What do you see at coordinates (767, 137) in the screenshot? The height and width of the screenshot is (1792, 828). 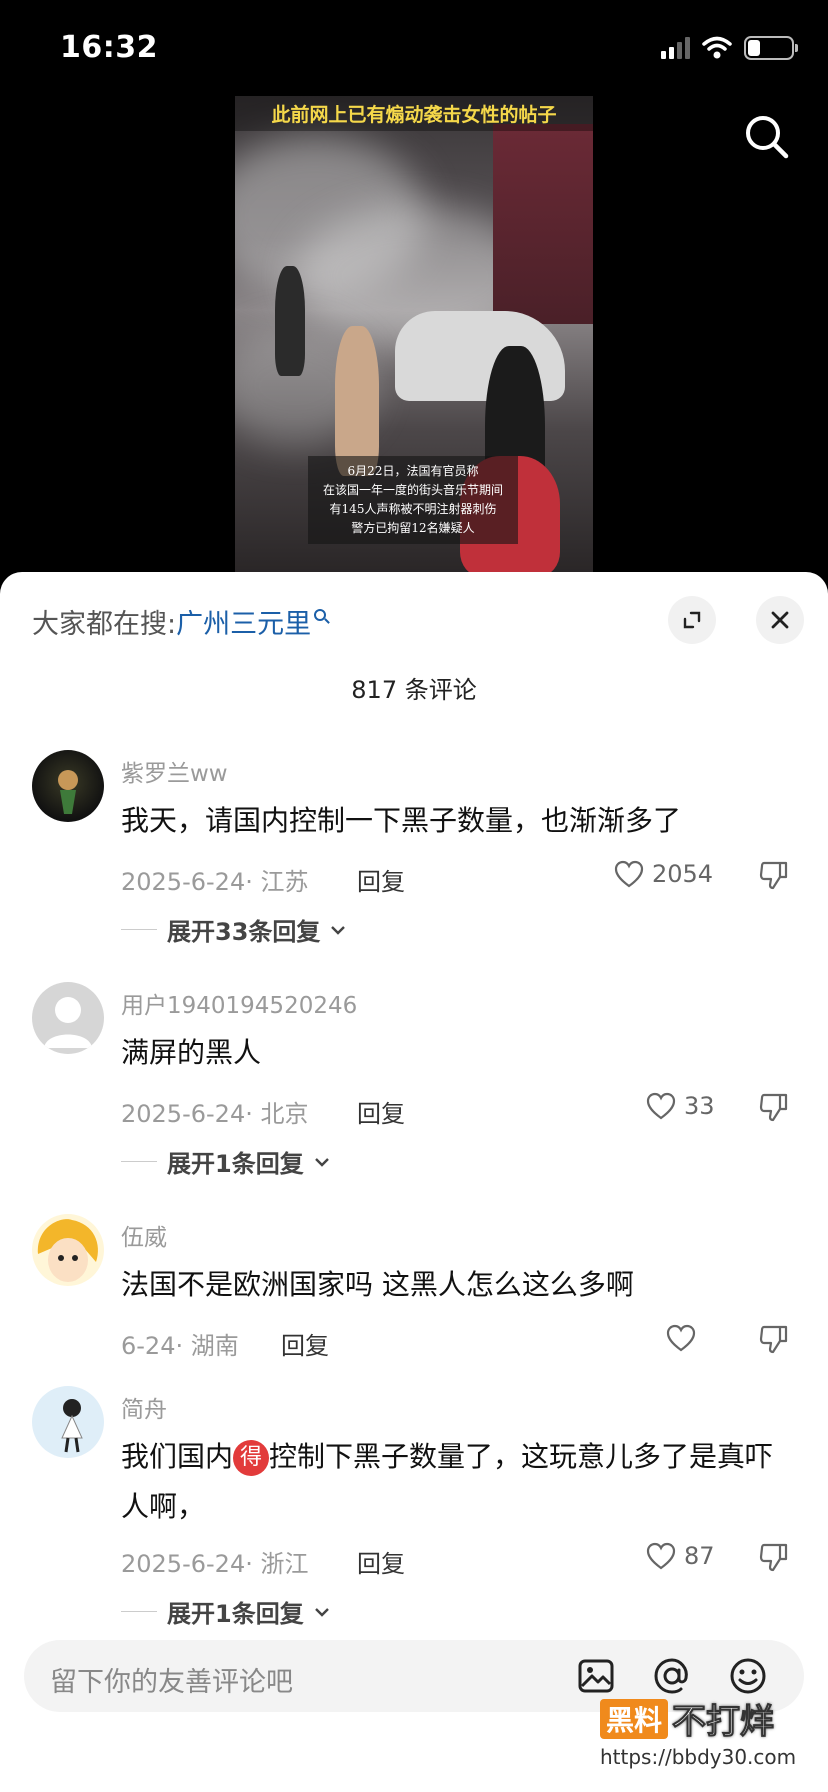 I see `search-icon` at bounding box center [767, 137].